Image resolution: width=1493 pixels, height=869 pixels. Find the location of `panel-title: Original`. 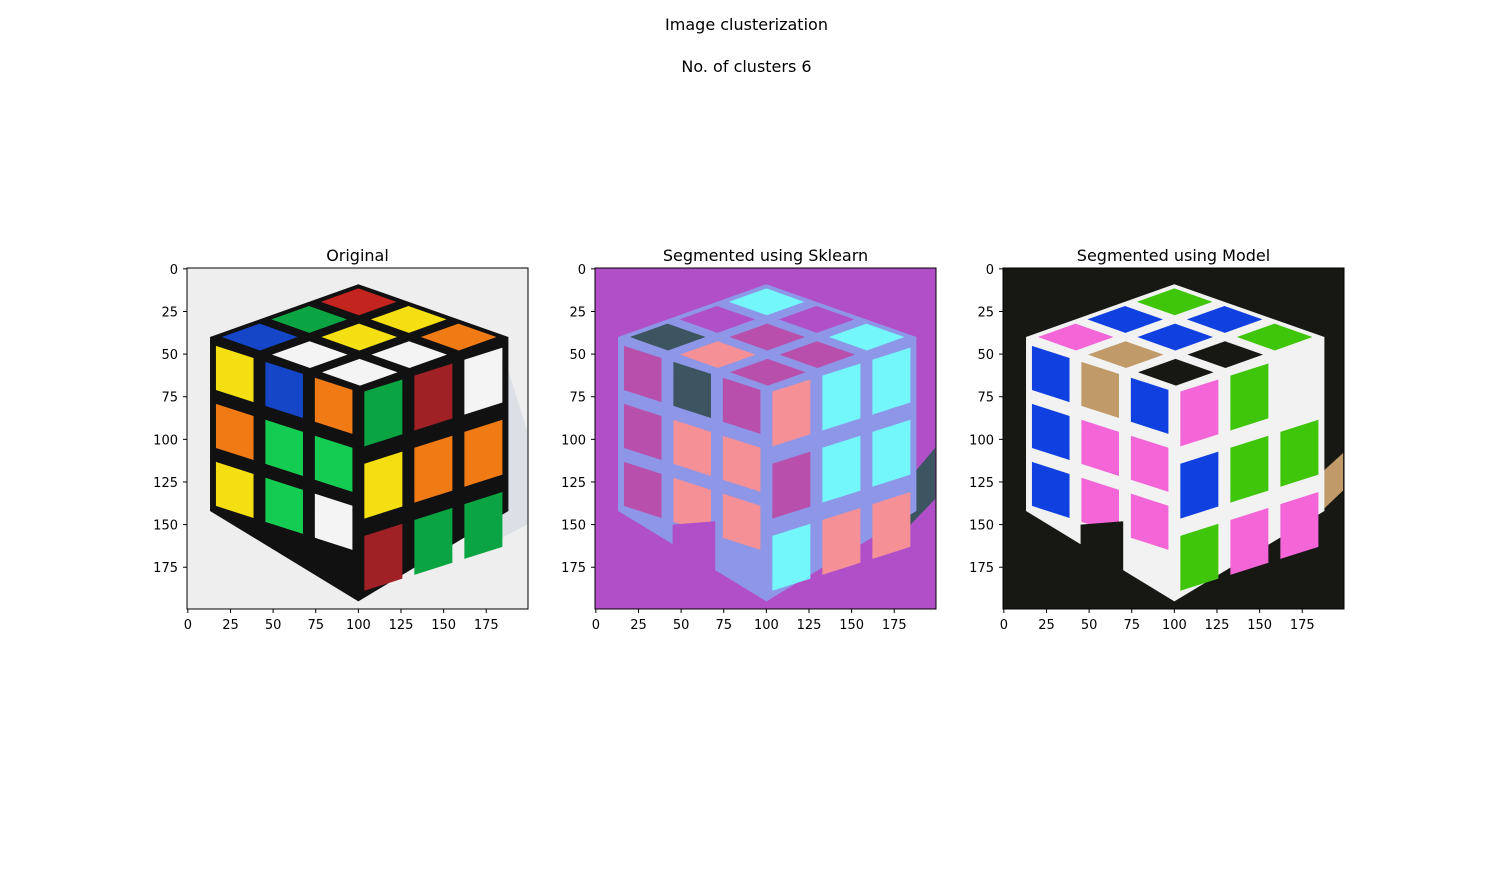

panel-title: Original is located at coordinates (357, 255).